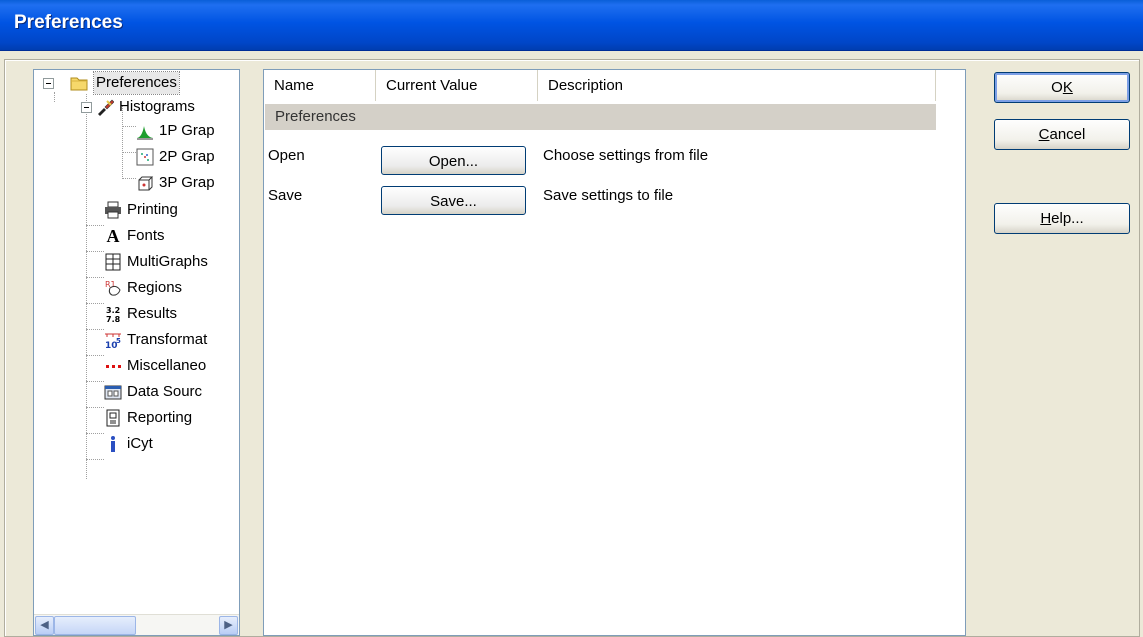  Describe the element at coordinates (113, 444) in the screenshot. I see `info-i-icon` at that location.